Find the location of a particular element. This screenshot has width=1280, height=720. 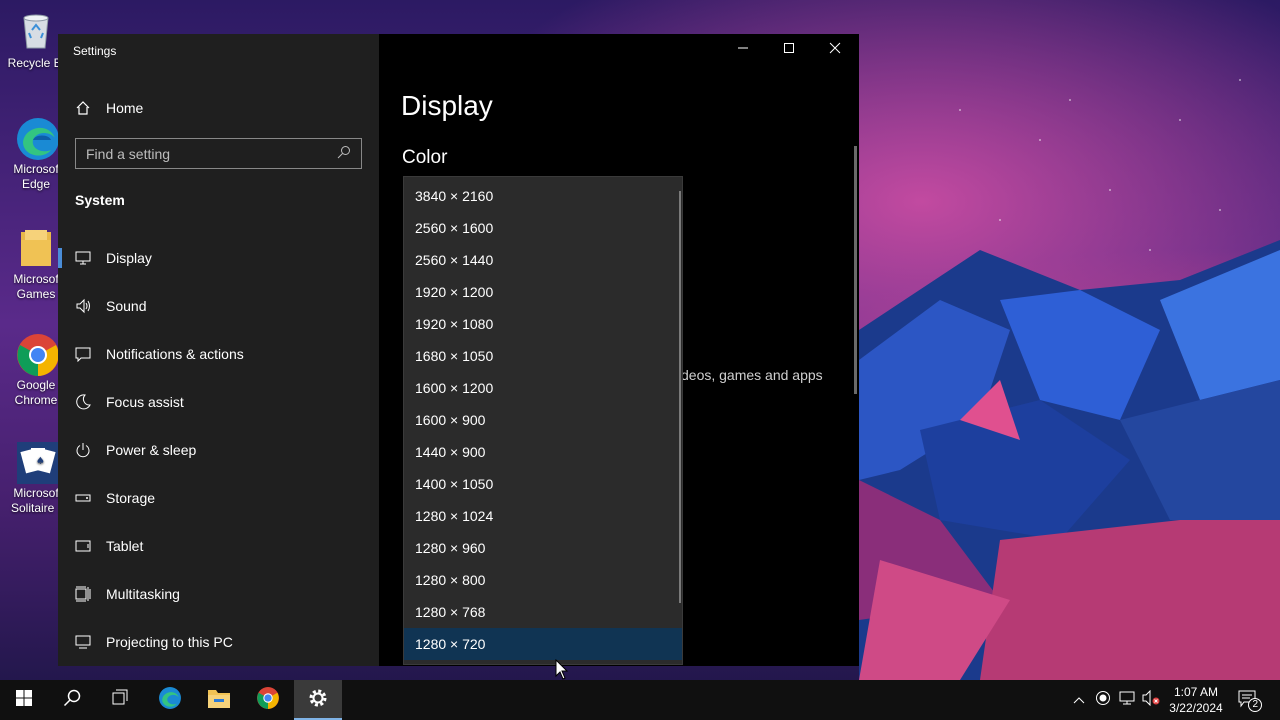

notification-count-badge: 2 is located at coordinates (1255, 705).